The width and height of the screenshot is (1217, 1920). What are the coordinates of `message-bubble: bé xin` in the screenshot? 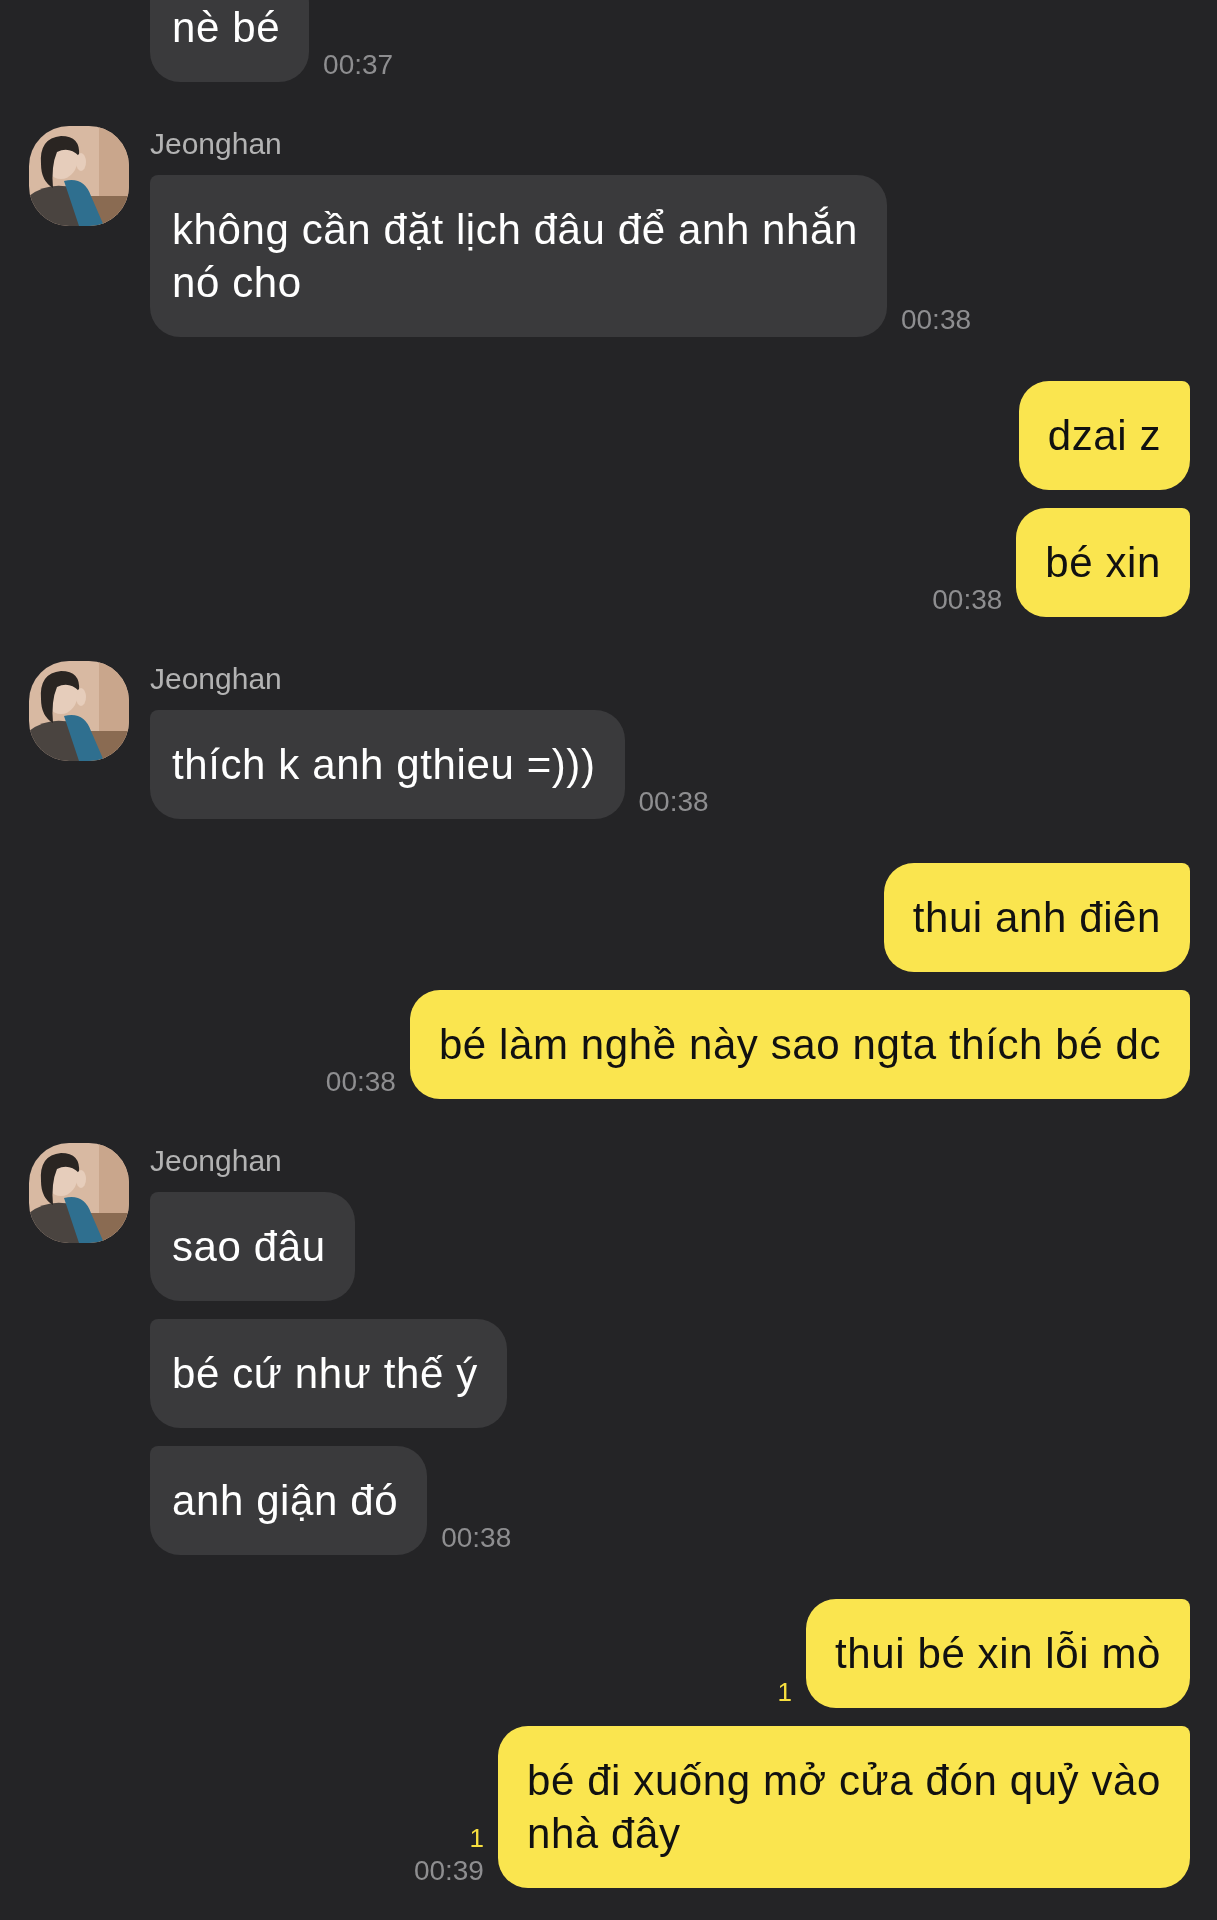 It's located at (1103, 562).